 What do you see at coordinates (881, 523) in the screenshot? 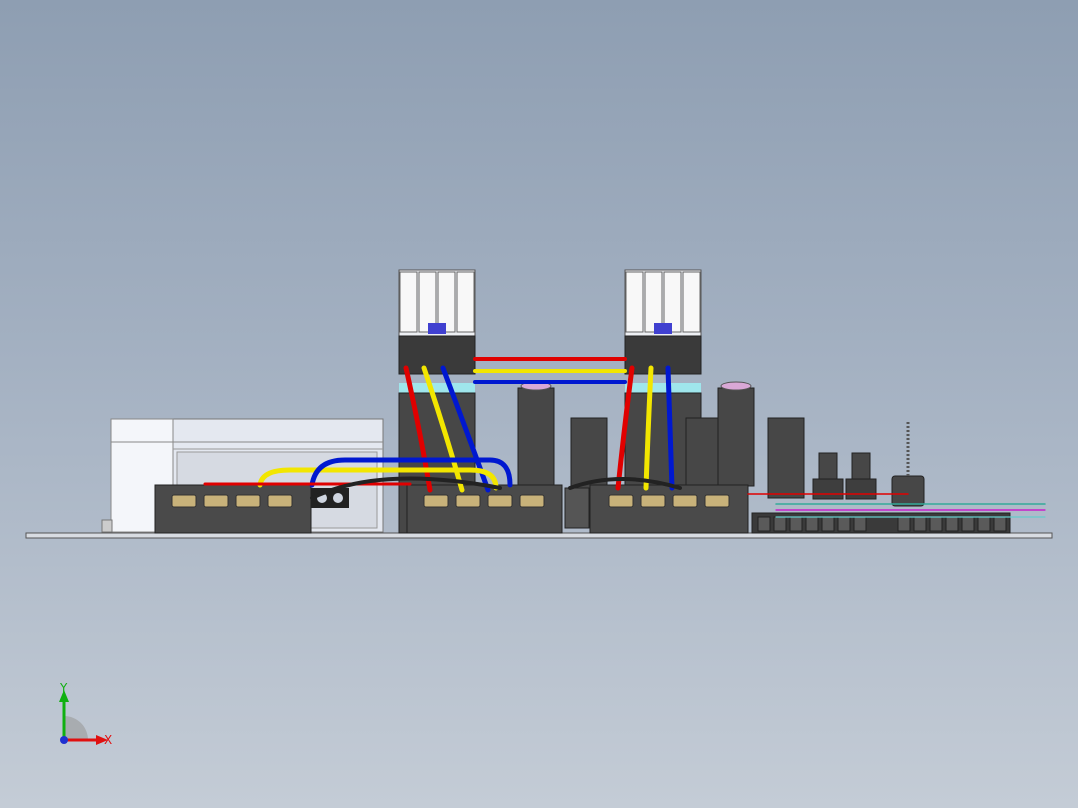
I see `terminal-strip` at bounding box center [881, 523].